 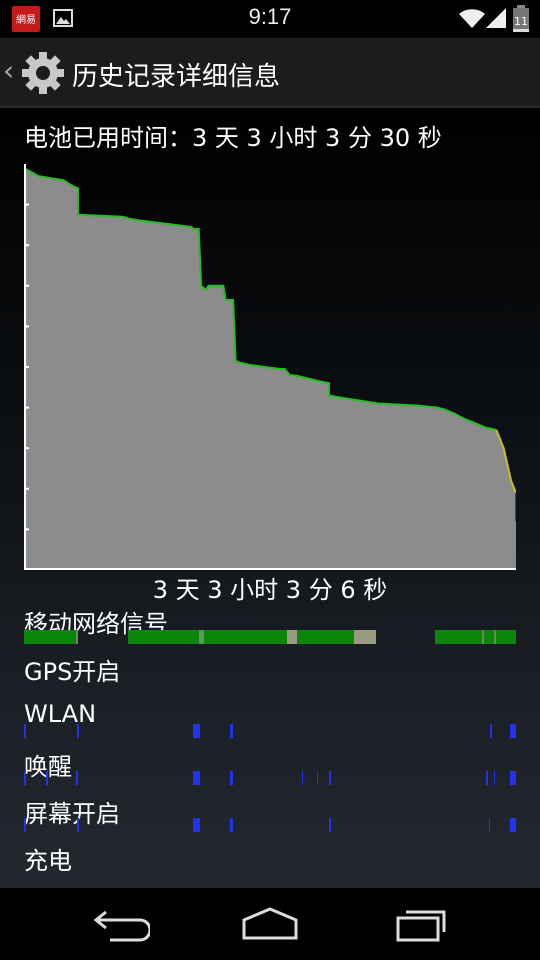 I want to click on wifi-icon, so click(x=472, y=18).